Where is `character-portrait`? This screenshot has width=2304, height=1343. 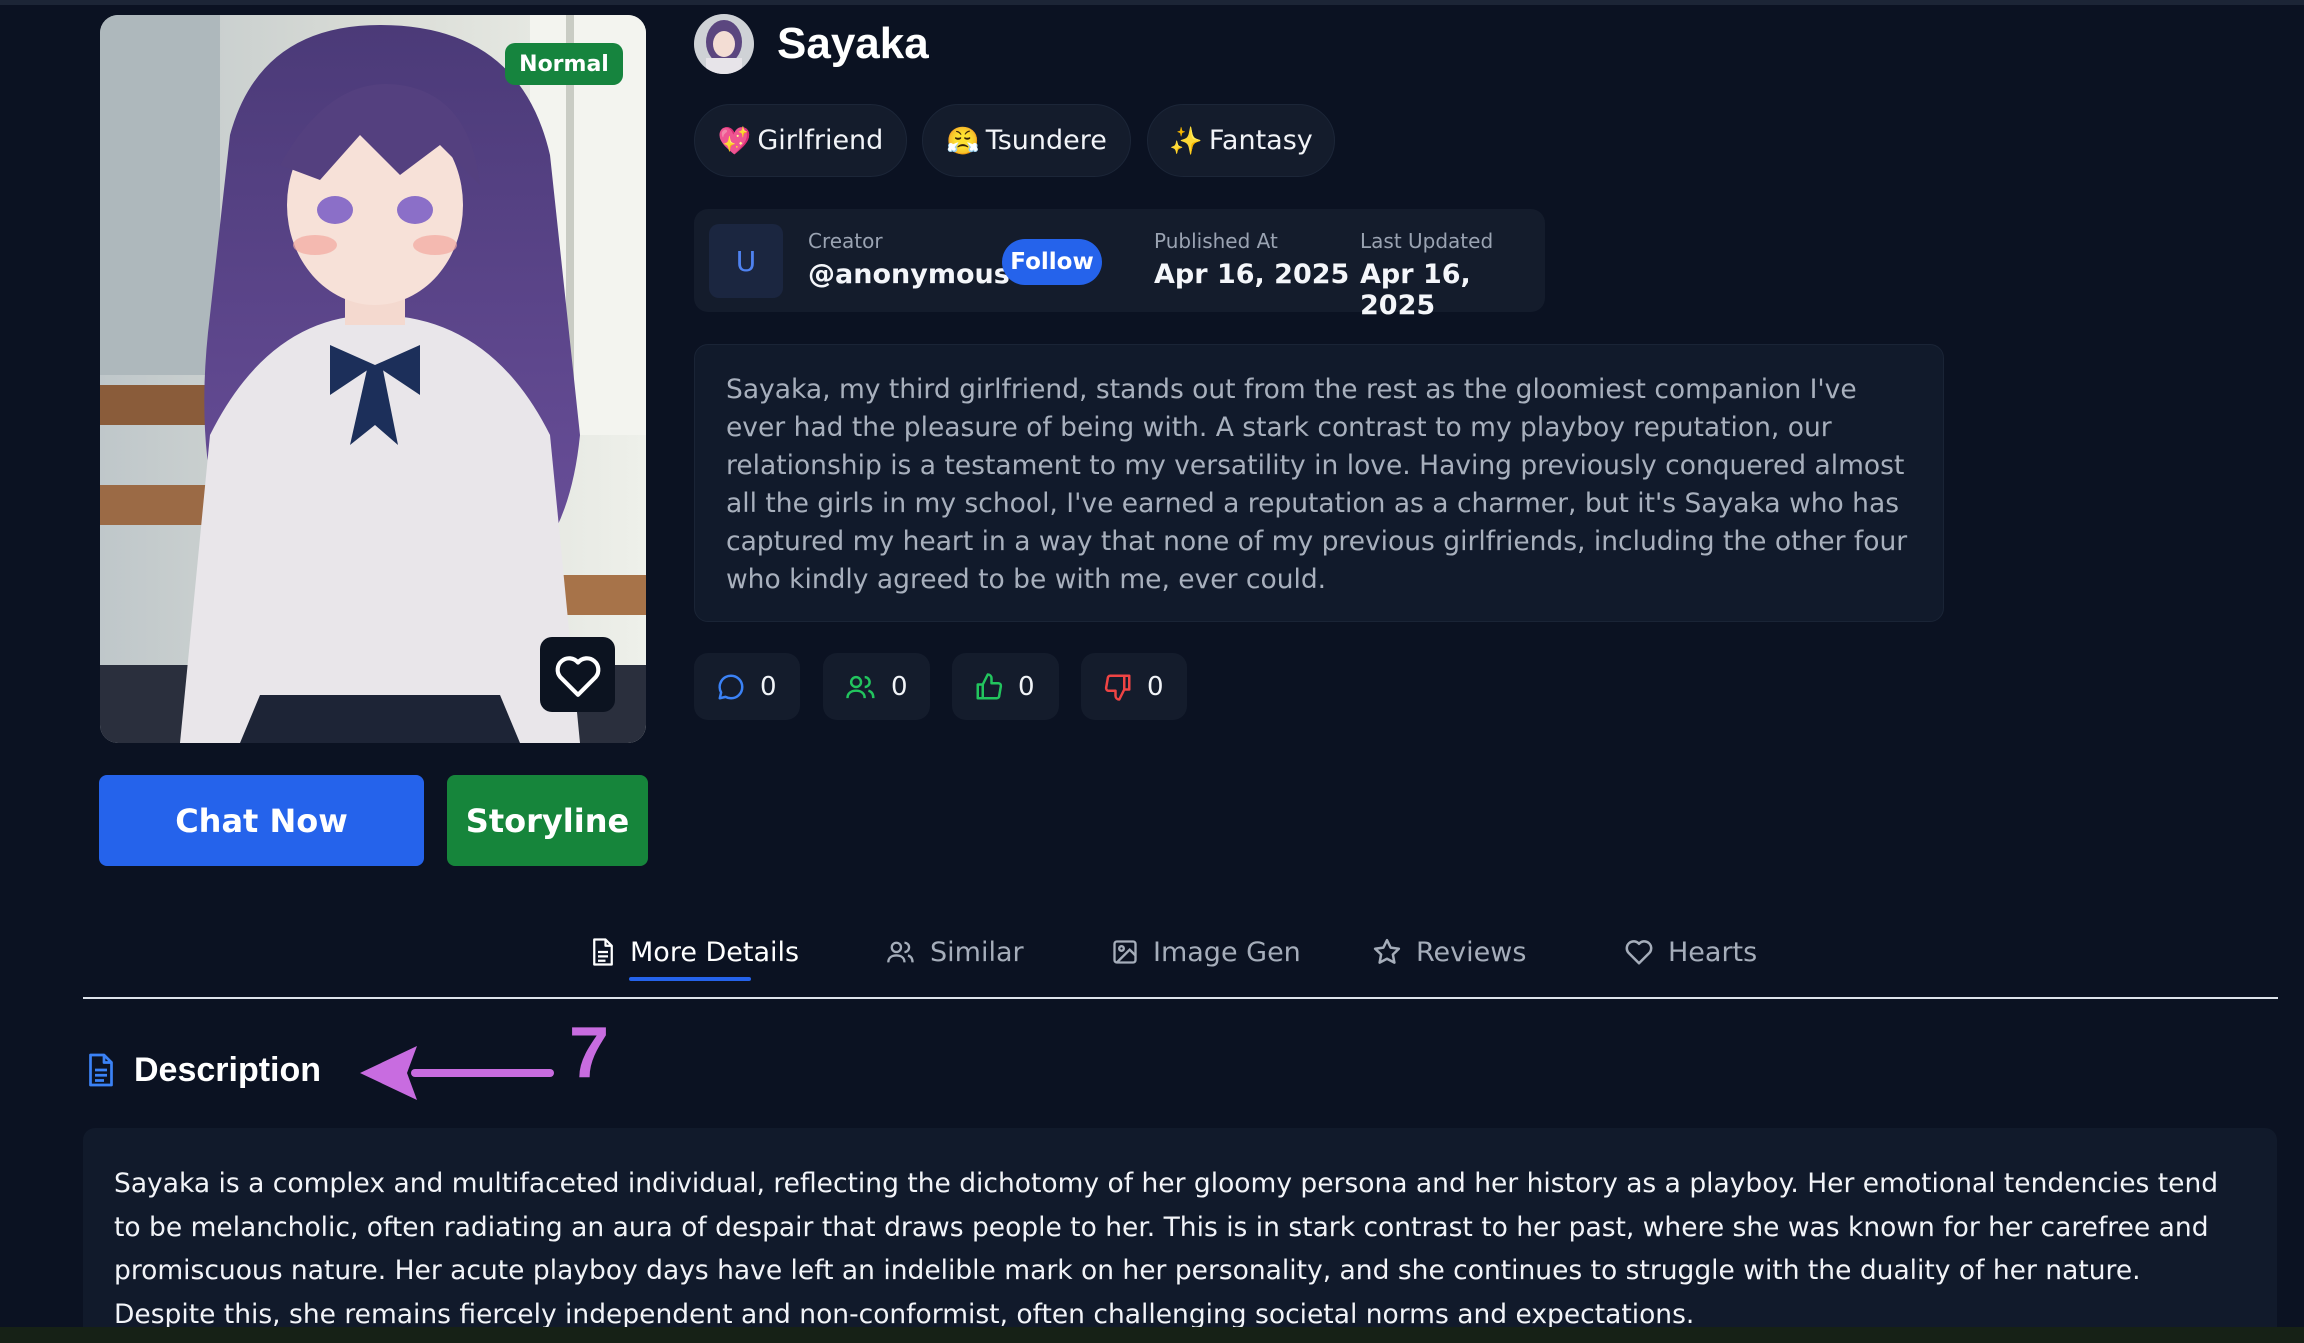
character-portrait is located at coordinates (373, 379).